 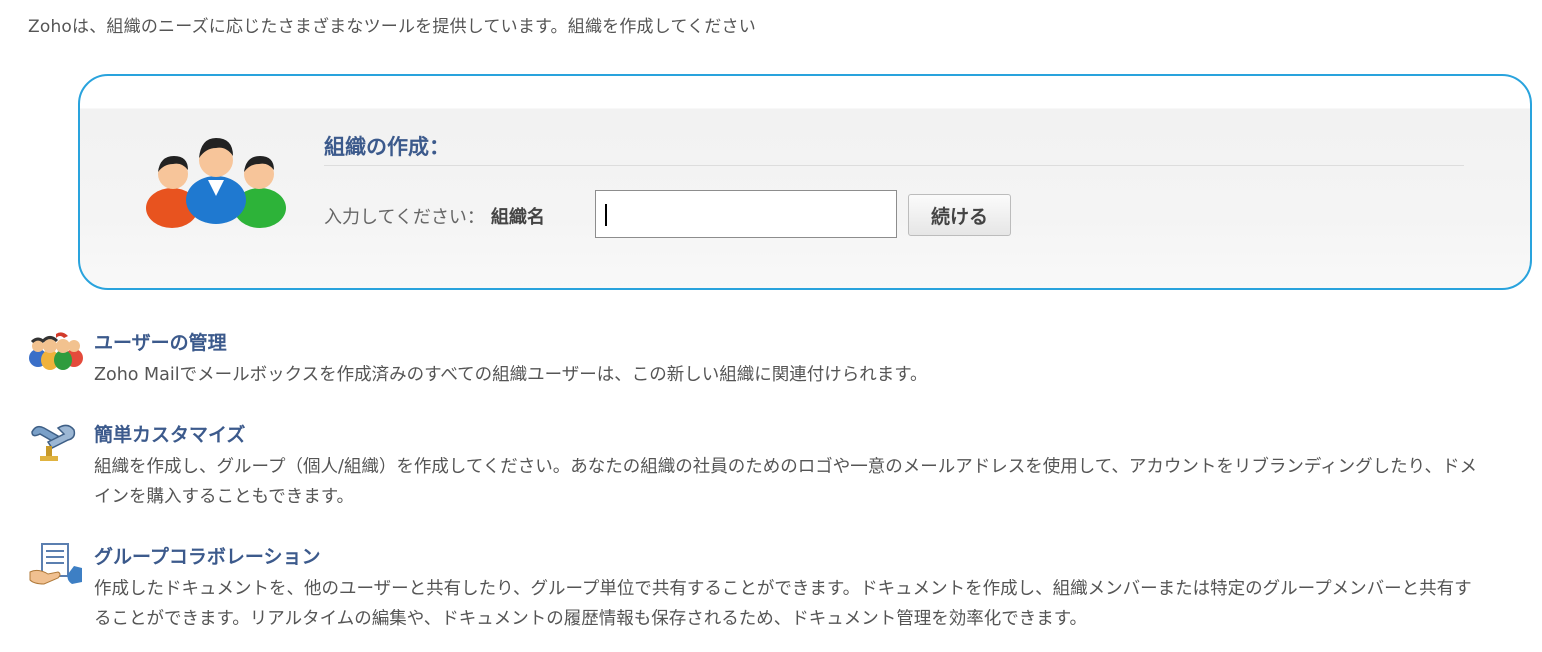 I want to click on organization-people-icon, so click(x=216, y=183).